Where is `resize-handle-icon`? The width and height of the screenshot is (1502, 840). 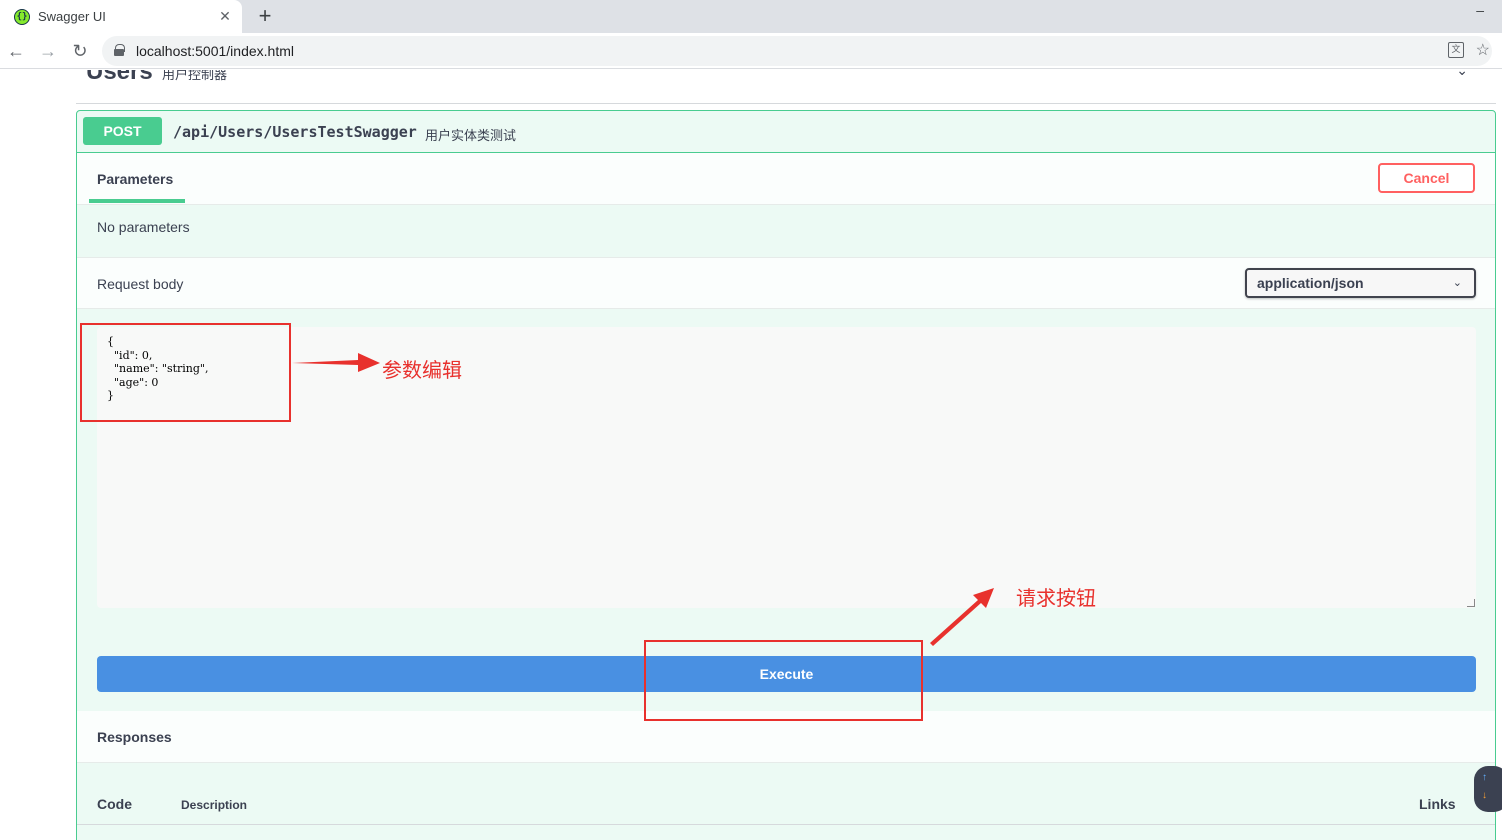 resize-handle-icon is located at coordinates (1471, 603).